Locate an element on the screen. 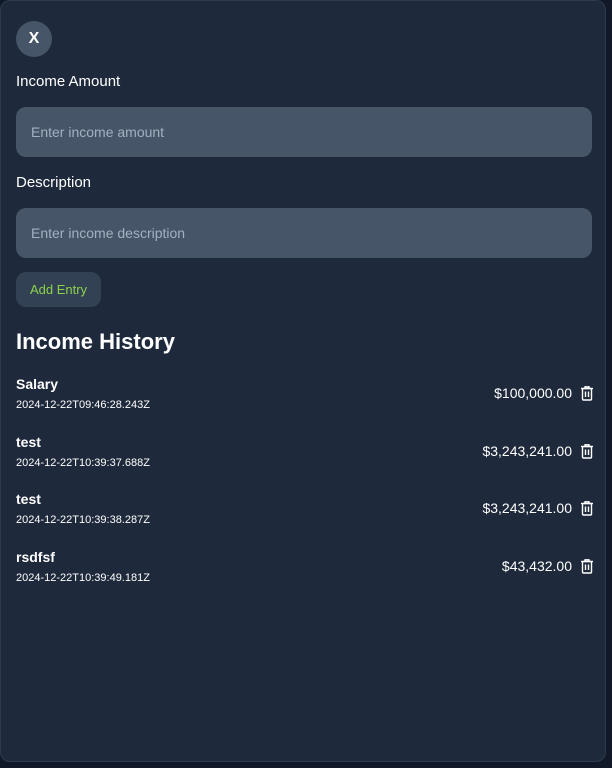  entry-date: 2024-12-22T10:39:37.688Z is located at coordinates (83, 462).